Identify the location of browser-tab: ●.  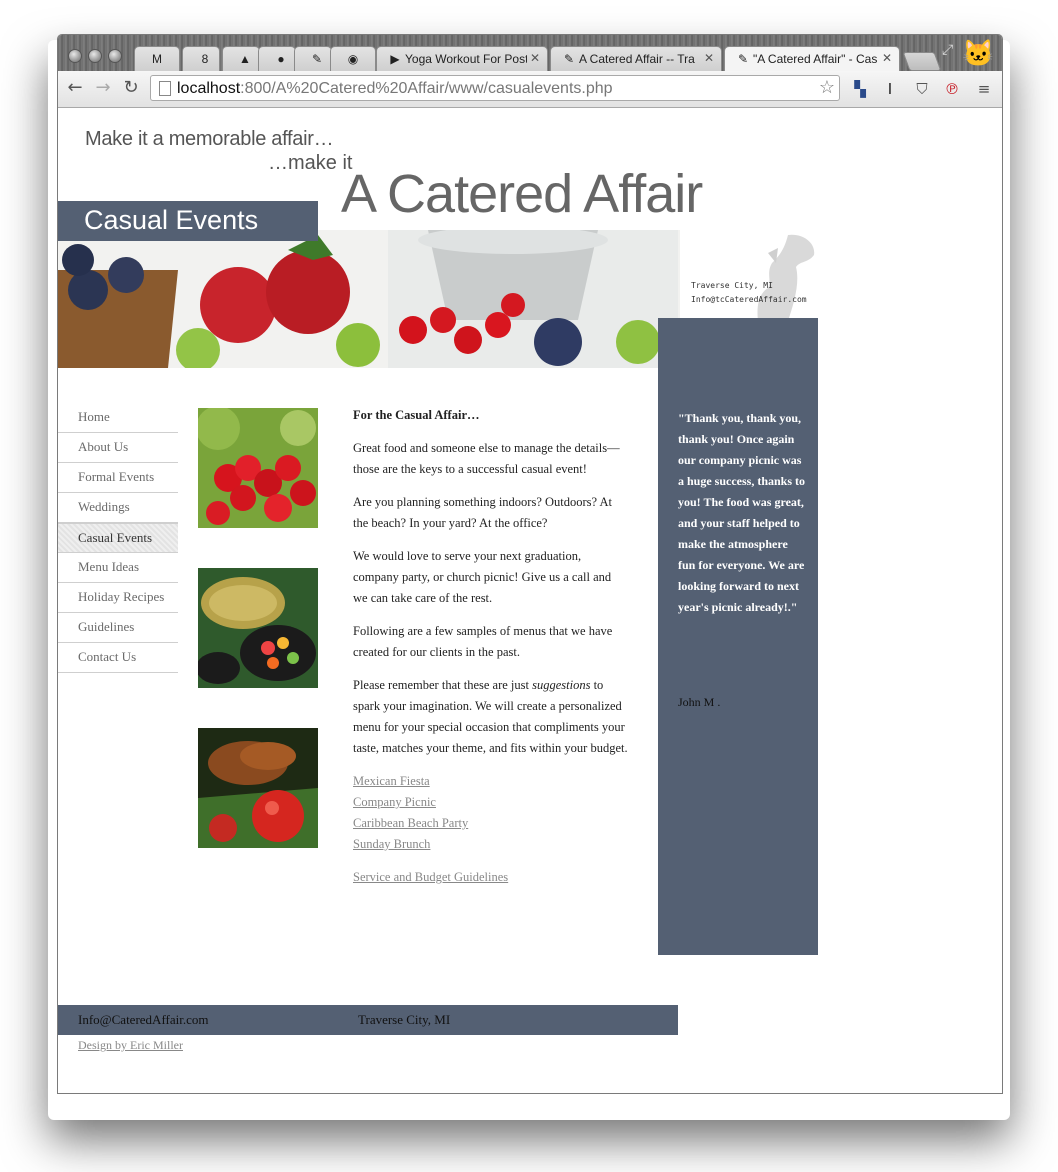
(277, 58).